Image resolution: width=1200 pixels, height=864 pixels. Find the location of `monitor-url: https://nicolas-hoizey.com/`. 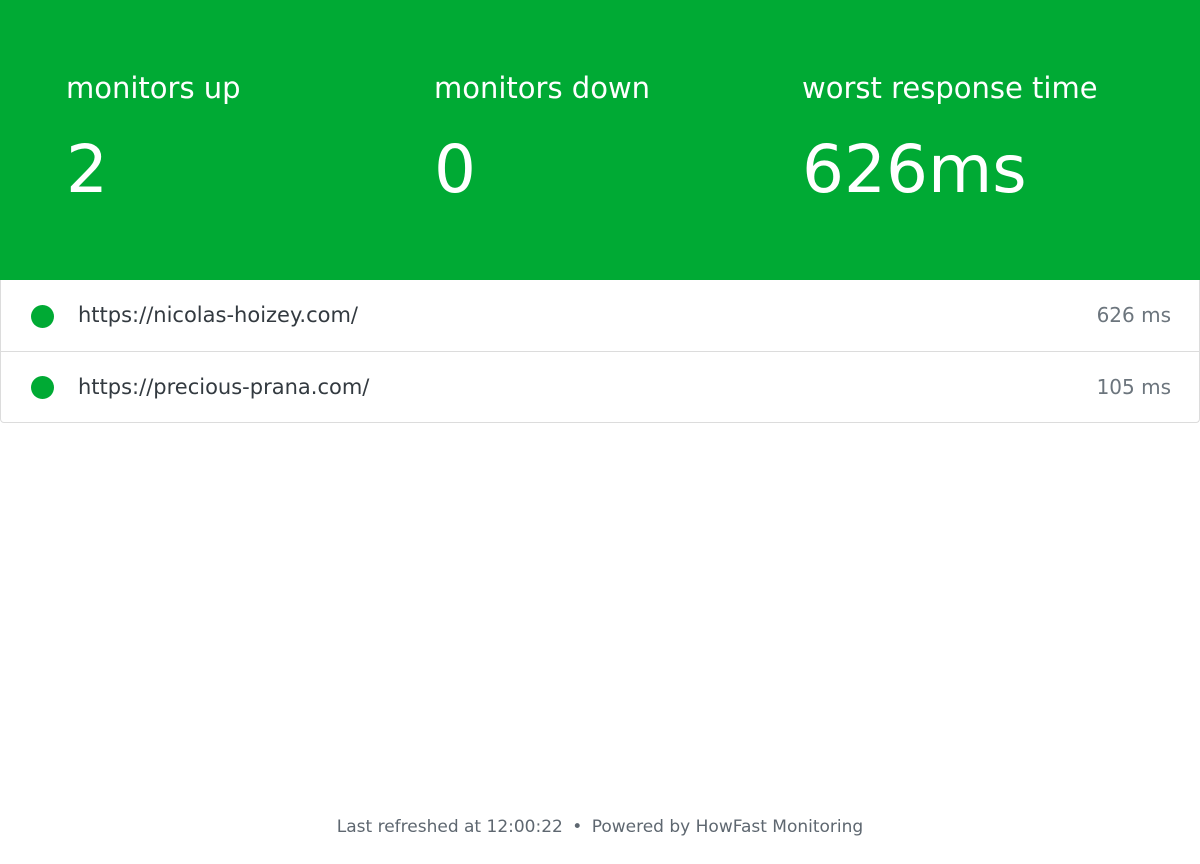

monitor-url: https://nicolas-hoizey.com/ is located at coordinates (218, 315).